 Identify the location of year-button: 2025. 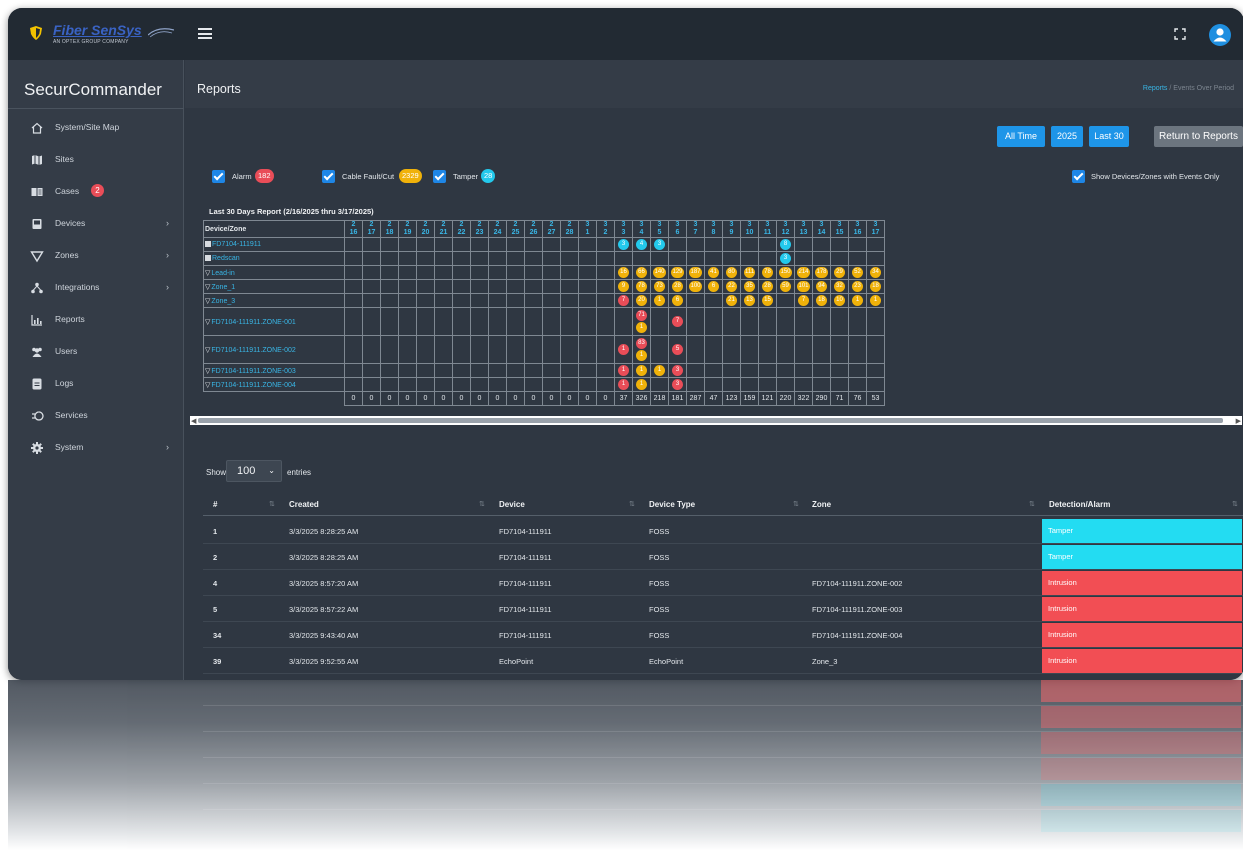
(1067, 136).